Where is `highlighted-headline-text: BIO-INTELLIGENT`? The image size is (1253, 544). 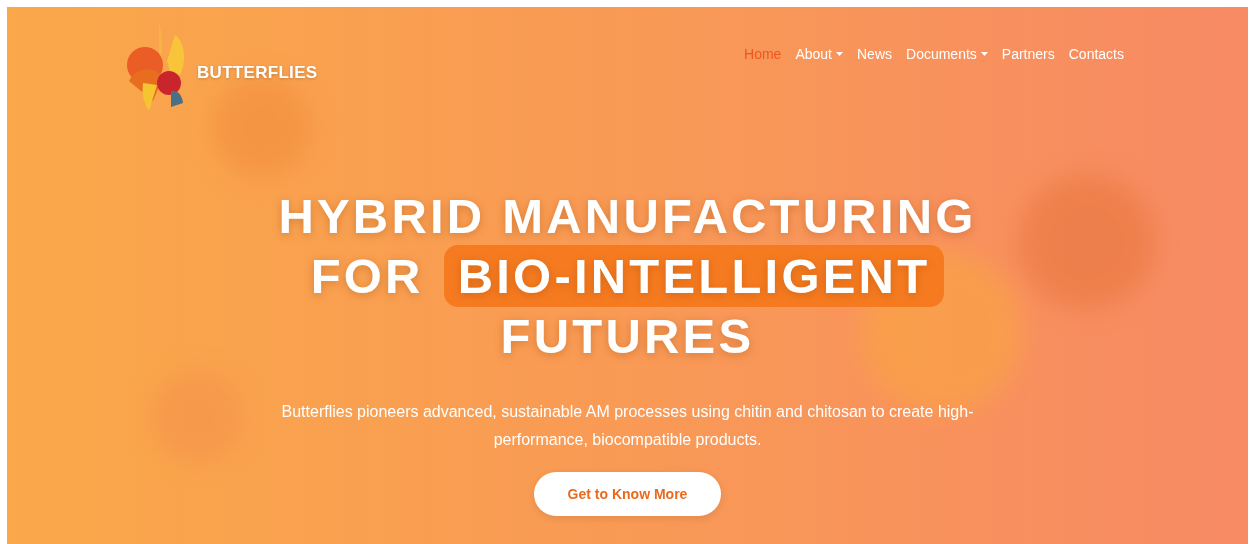 highlighted-headline-text: BIO-INTELLIGENT is located at coordinates (694, 276).